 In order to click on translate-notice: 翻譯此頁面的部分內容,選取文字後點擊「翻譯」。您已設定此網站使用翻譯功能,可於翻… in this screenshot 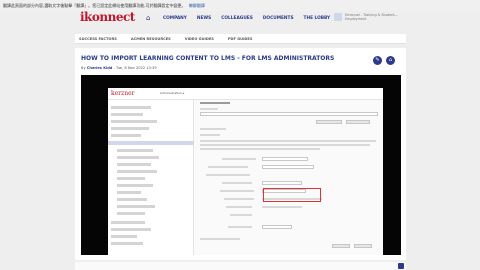, I will do `click(240, 5)`.